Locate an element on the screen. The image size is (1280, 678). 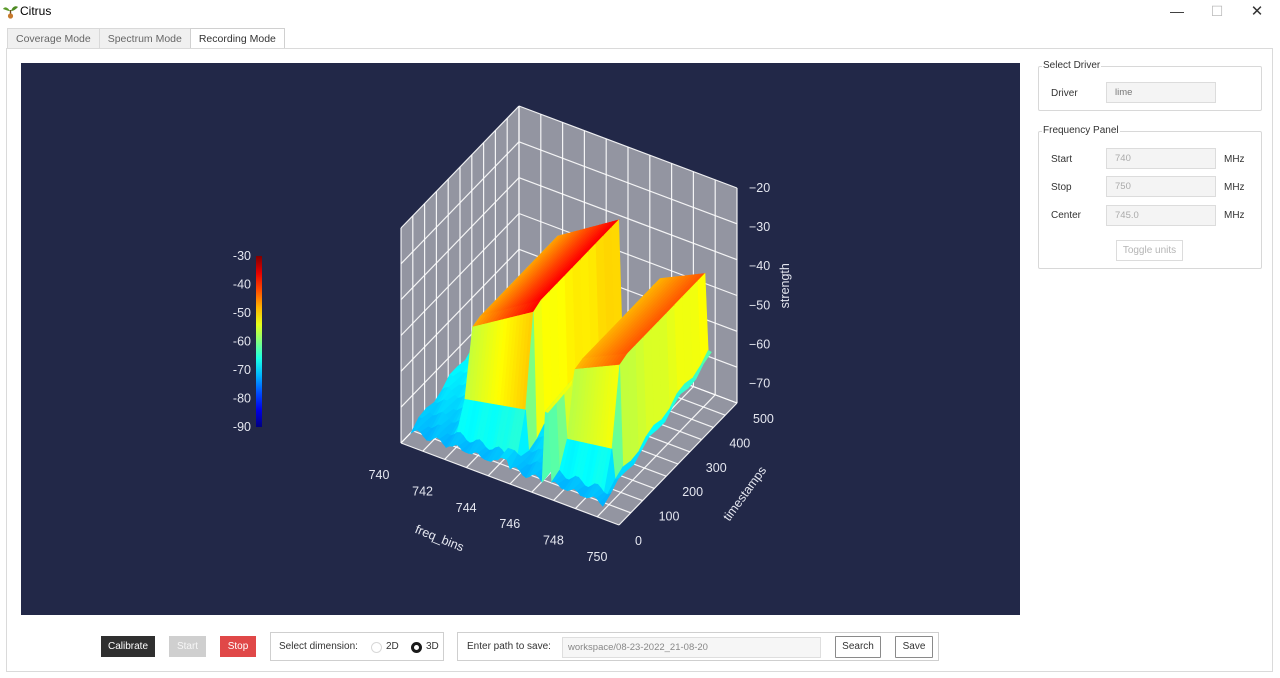
start-button: Start is located at coordinates (187, 646).